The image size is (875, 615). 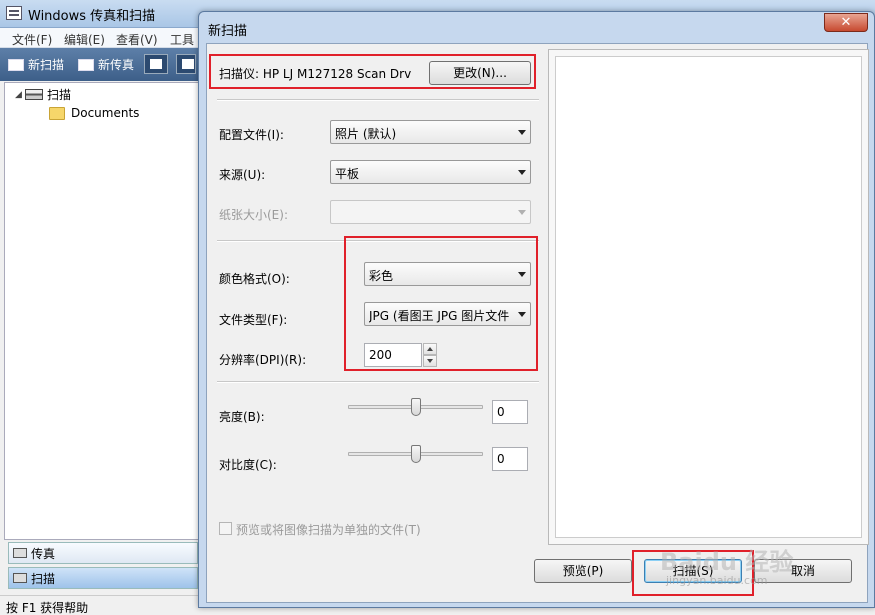 What do you see at coordinates (242, 175) in the screenshot?
I see `source-label: 来源(U):` at bounding box center [242, 175].